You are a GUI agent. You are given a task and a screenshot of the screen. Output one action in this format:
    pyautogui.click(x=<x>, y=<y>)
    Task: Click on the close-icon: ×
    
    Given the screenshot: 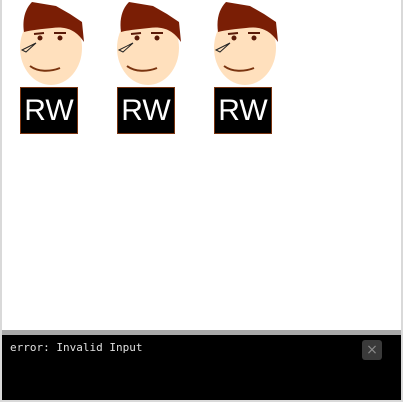 What is the action you would take?
    pyautogui.click(x=372, y=350)
    